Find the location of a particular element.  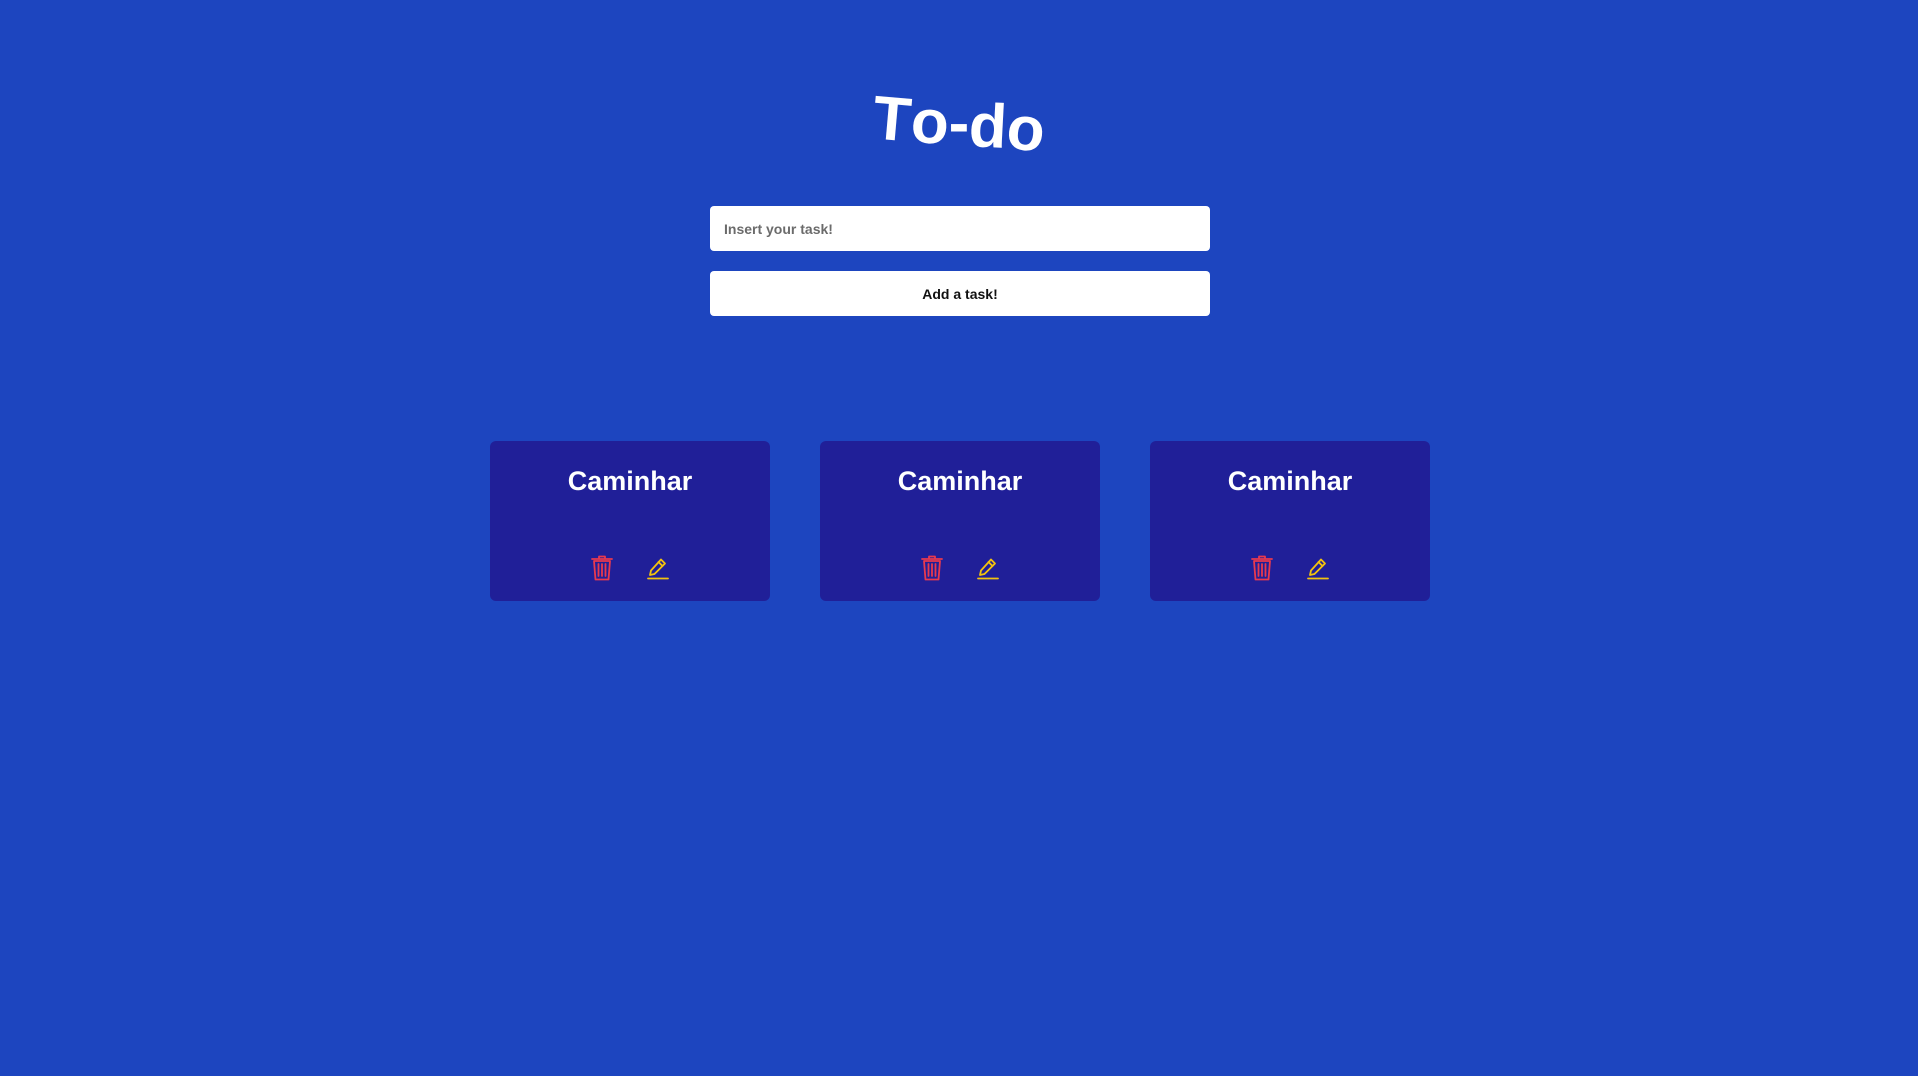

title-letter: - is located at coordinates (959, 123).